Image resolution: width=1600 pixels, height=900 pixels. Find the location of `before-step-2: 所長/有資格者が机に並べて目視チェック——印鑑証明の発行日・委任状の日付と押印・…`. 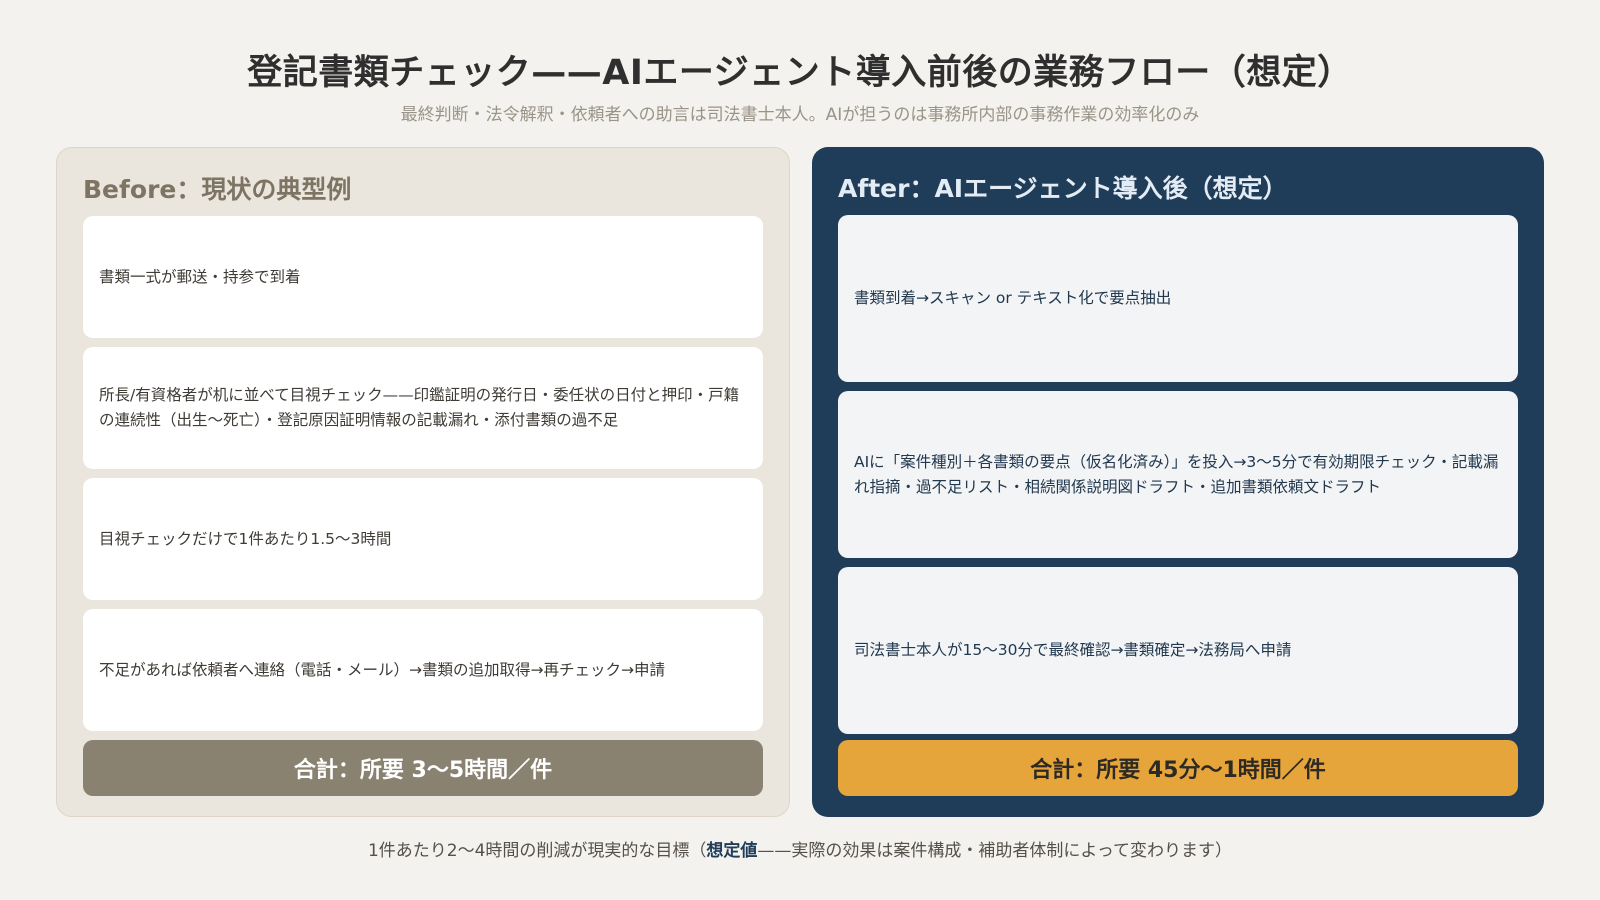

before-step-2: 所長/有資格者が机に並べて目視チェック——印鑑証明の発行日・委任状の日付と押印・… is located at coordinates (423, 408).